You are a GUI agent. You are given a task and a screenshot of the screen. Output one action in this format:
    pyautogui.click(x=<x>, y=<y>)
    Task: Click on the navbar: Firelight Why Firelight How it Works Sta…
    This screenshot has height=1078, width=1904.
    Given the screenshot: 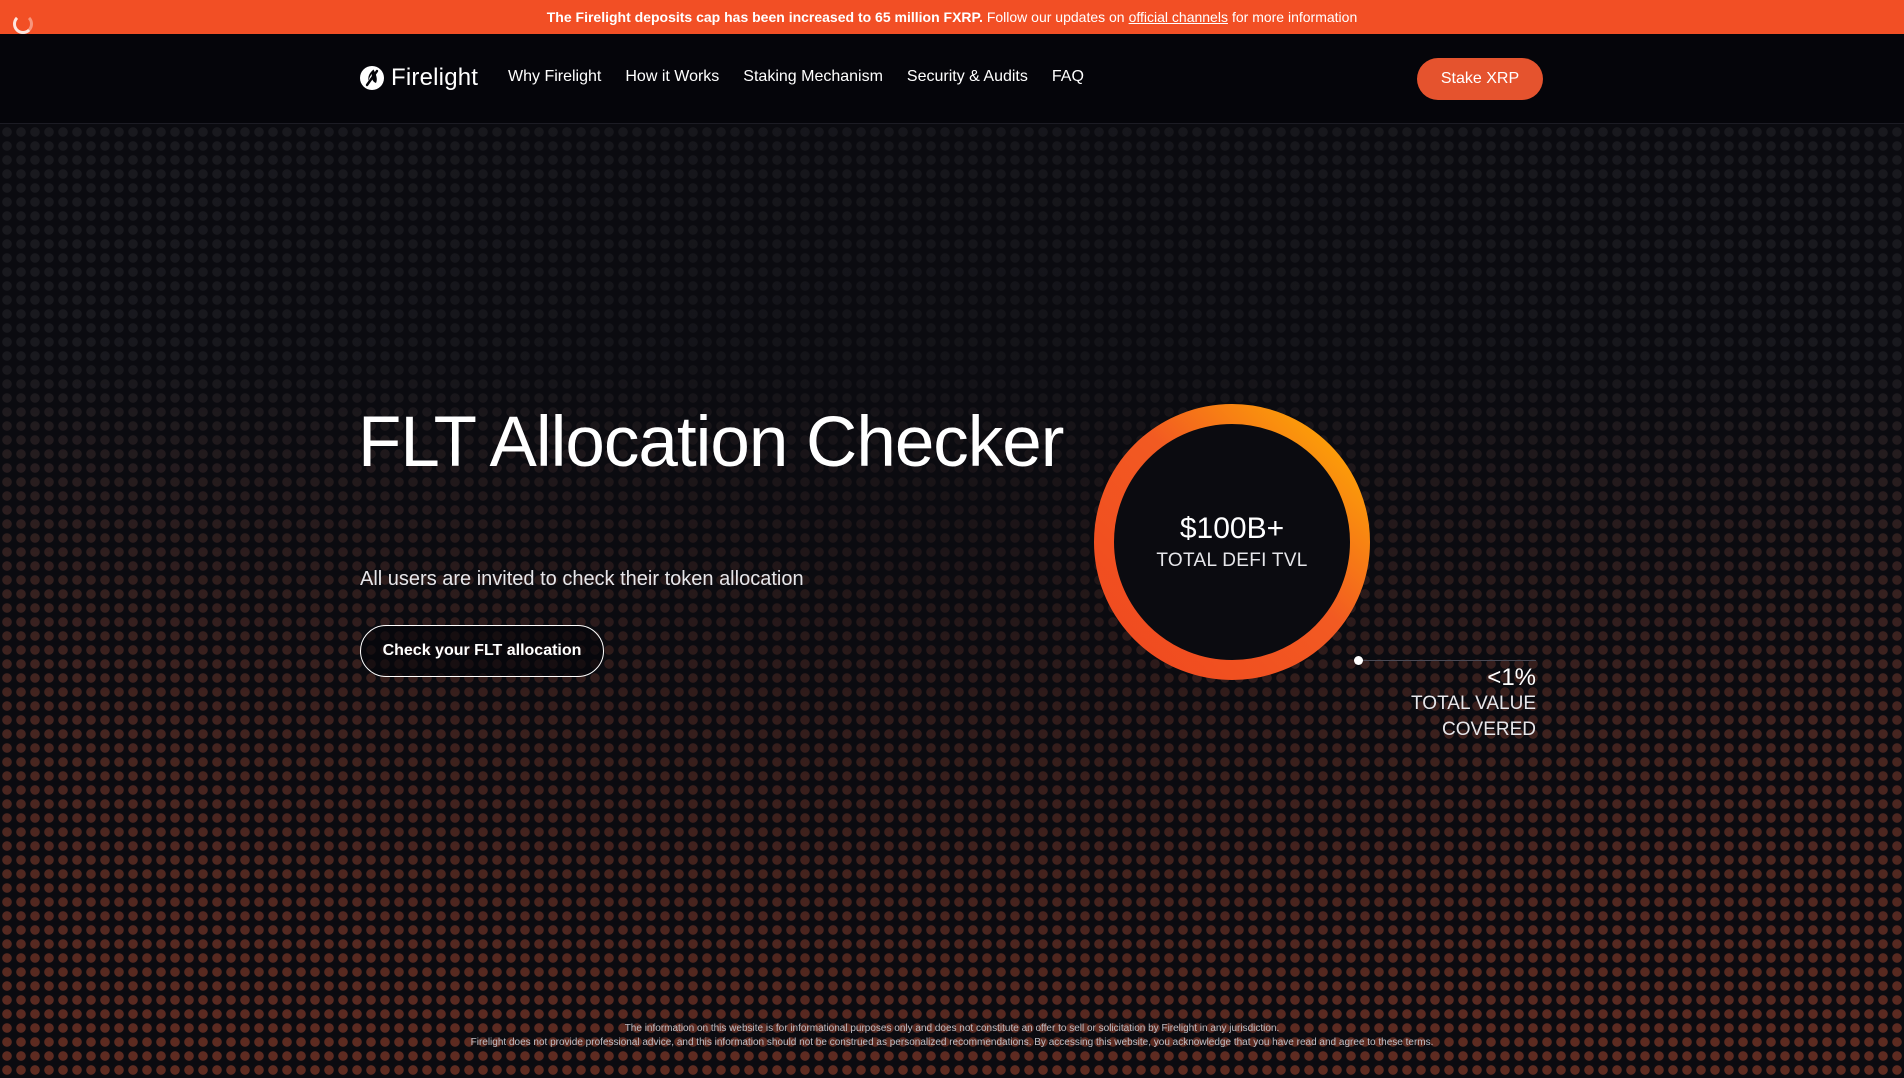 What is the action you would take?
    pyautogui.click(x=952, y=79)
    